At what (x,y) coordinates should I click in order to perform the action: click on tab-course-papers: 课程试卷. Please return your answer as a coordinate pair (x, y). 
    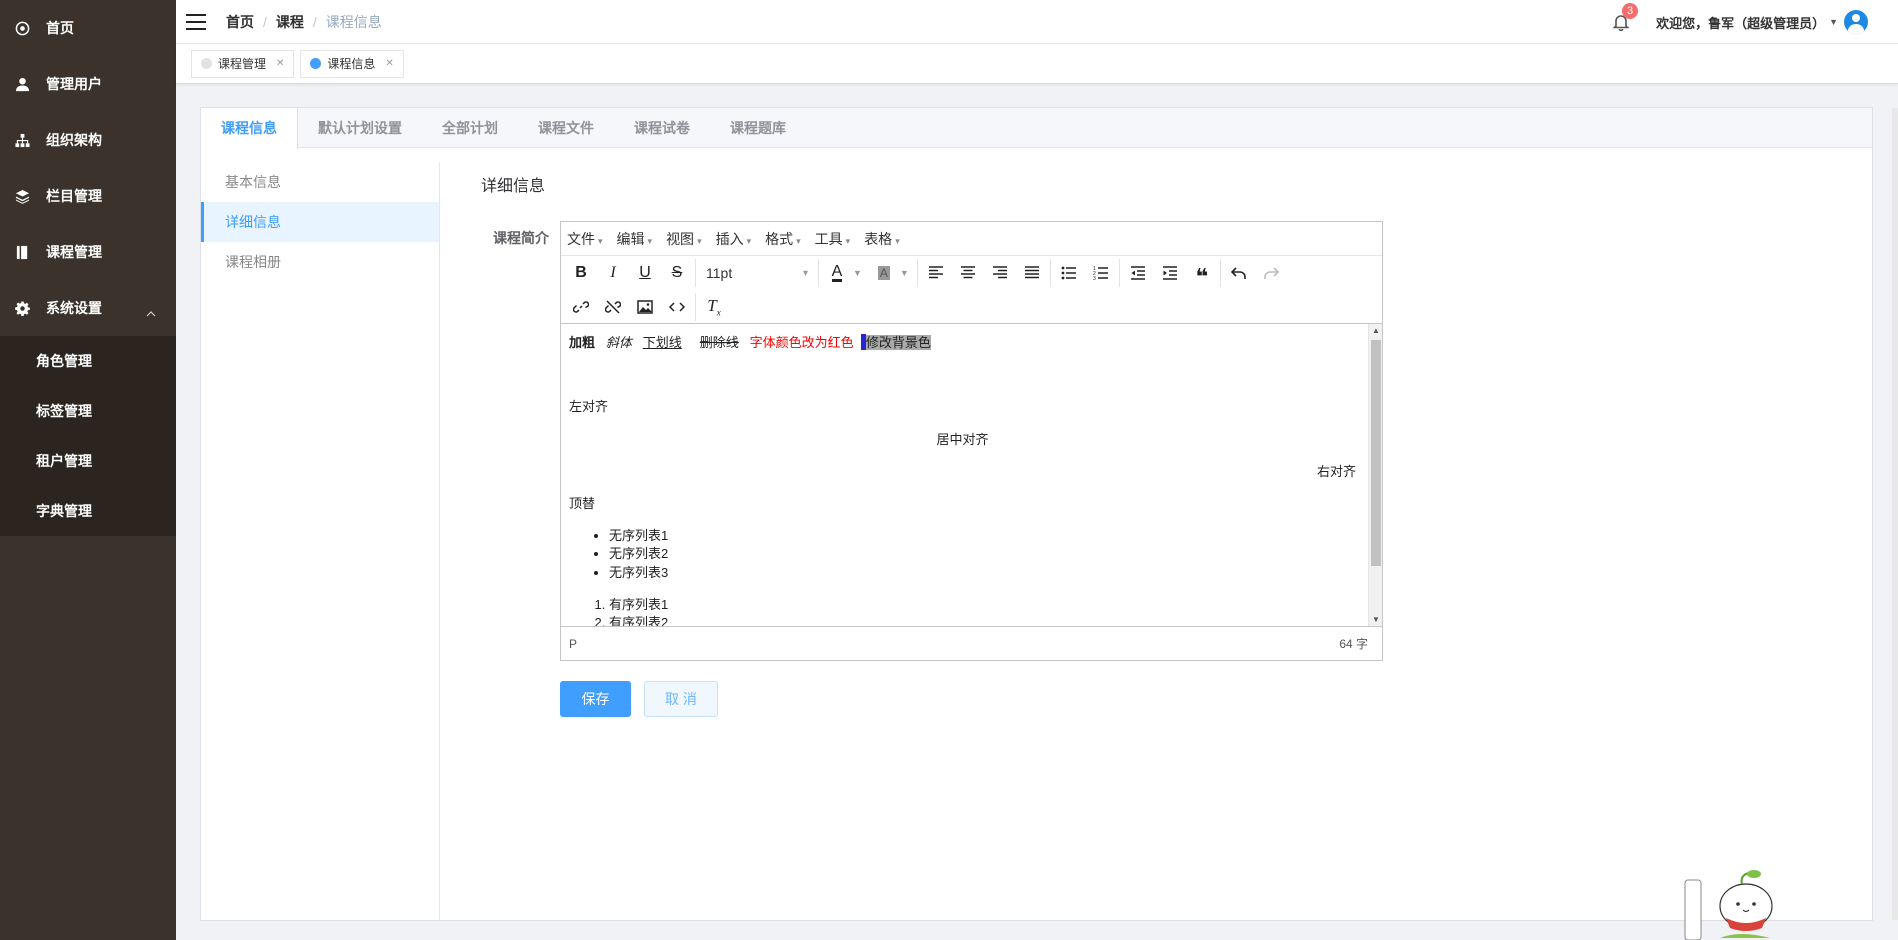
    Looking at the image, I should click on (662, 127).